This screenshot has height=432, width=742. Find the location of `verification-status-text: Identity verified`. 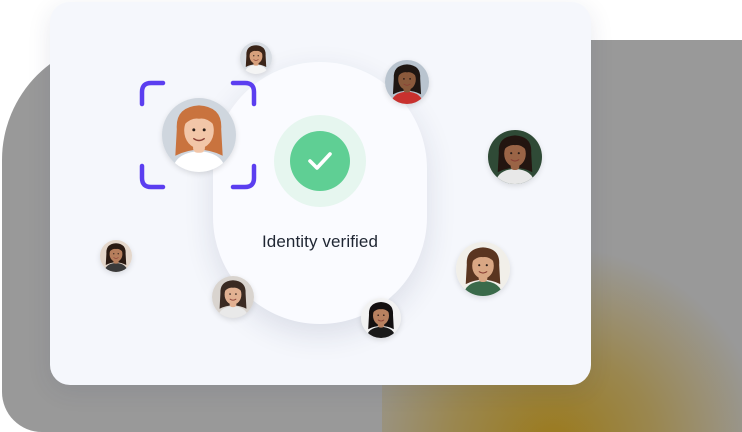

verification-status-text: Identity verified is located at coordinates (320, 241).